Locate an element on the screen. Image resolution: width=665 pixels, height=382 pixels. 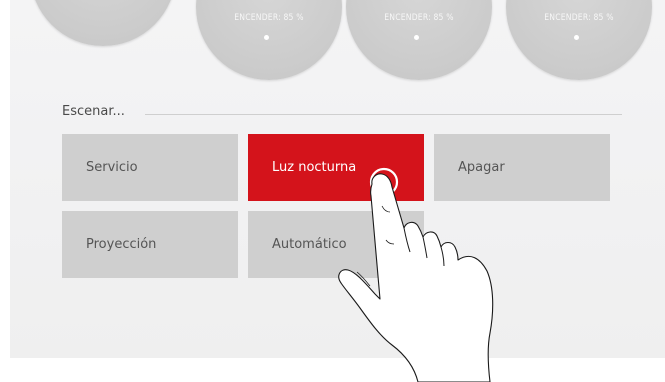
scene-button-label: Automático is located at coordinates (309, 244).